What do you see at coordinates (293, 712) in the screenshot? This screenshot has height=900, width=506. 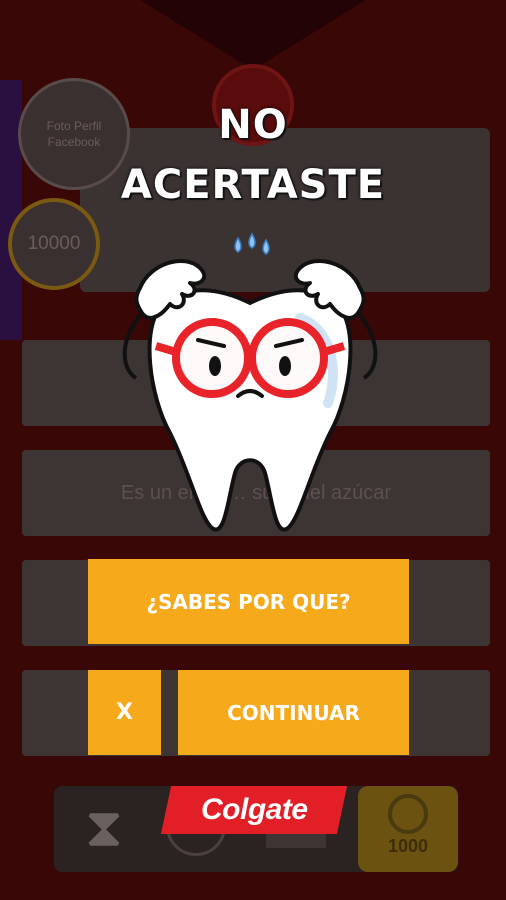 I see `continue-button: CONTINUAR` at bounding box center [293, 712].